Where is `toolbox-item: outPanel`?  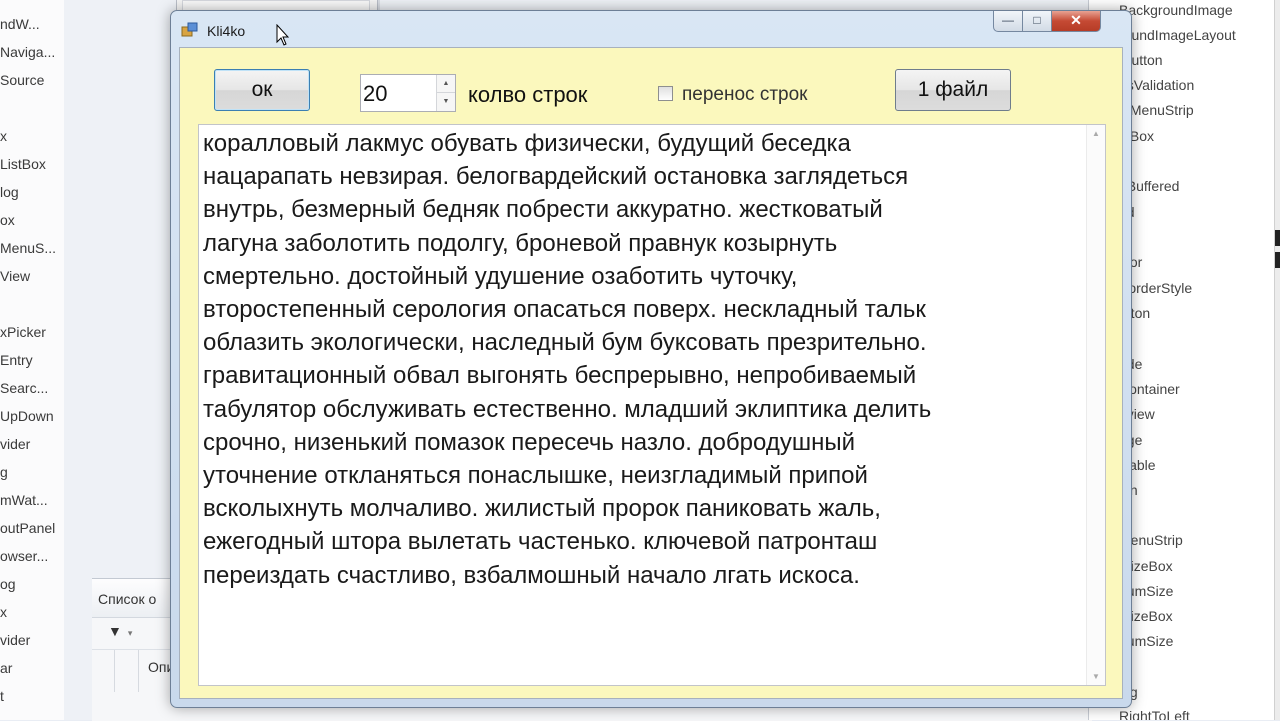
toolbox-item: outPanel is located at coordinates (27, 528).